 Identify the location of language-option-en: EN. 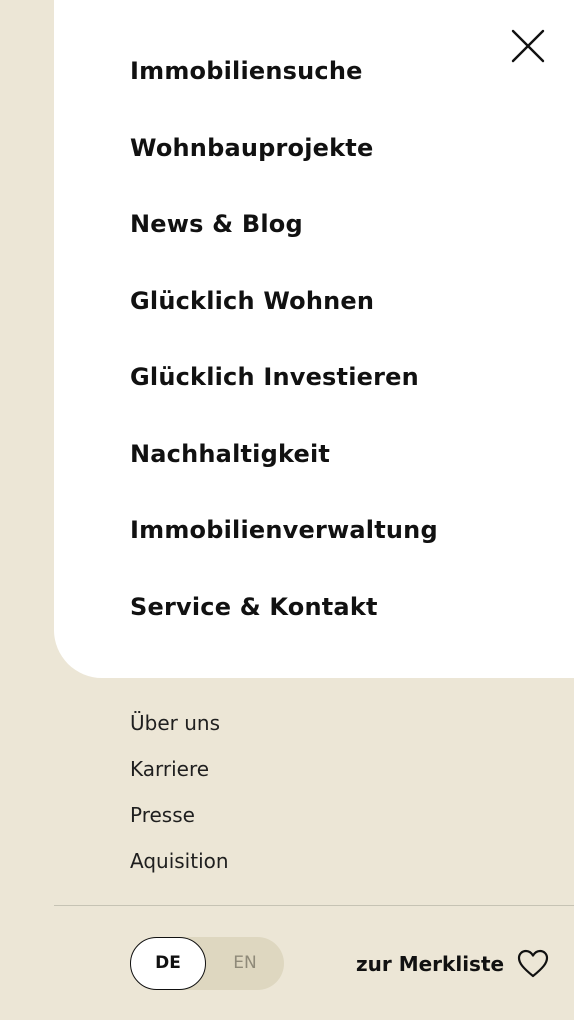
(245, 963).